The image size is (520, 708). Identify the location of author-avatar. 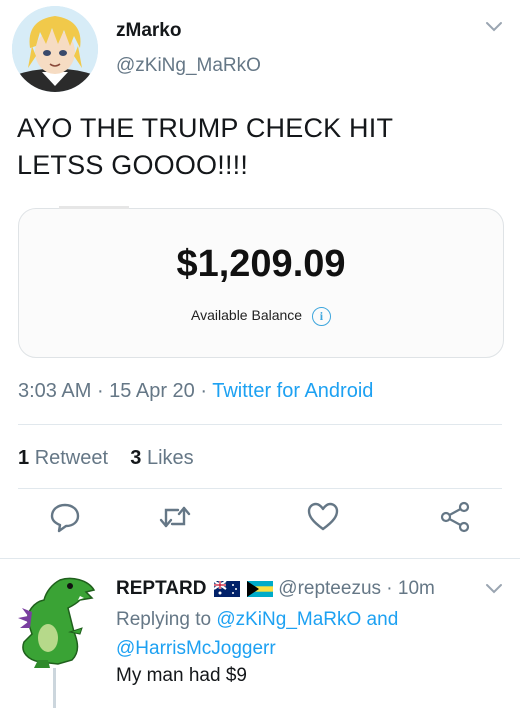
(55, 49).